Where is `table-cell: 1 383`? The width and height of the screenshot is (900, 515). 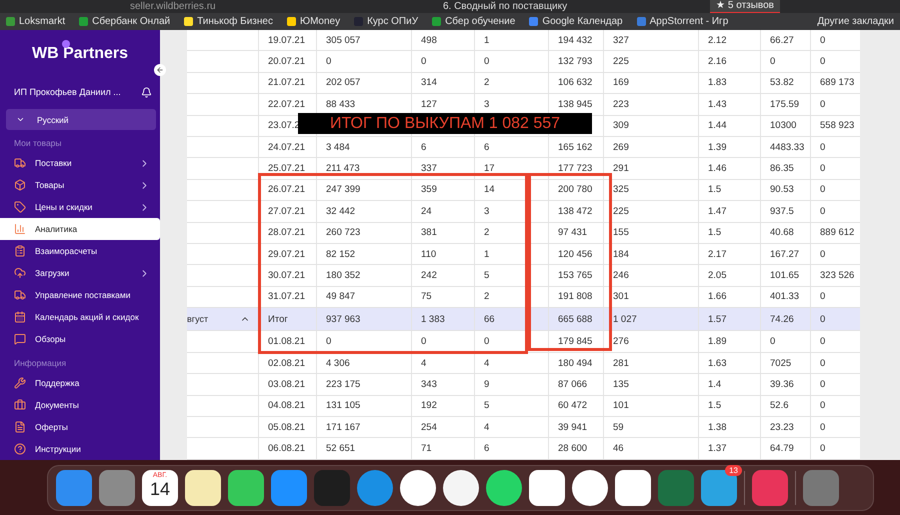
table-cell: 1 383 is located at coordinates (433, 319).